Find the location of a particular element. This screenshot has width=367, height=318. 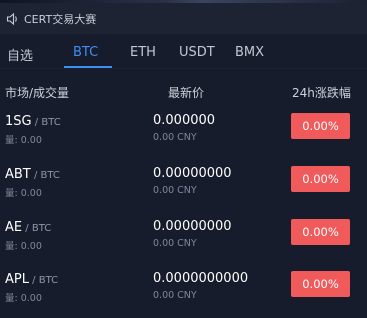

tab-eth: ETH is located at coordinates (143, 52).